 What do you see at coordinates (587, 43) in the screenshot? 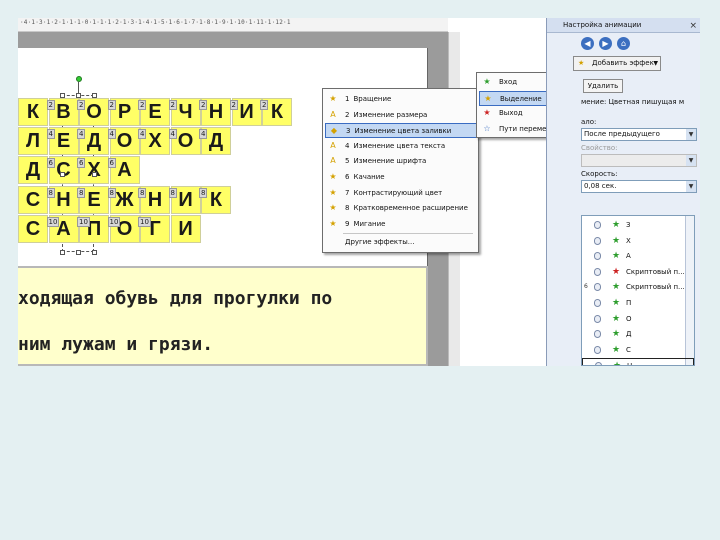
I see `back-icon: ◀` at bounding box center [587, 43].